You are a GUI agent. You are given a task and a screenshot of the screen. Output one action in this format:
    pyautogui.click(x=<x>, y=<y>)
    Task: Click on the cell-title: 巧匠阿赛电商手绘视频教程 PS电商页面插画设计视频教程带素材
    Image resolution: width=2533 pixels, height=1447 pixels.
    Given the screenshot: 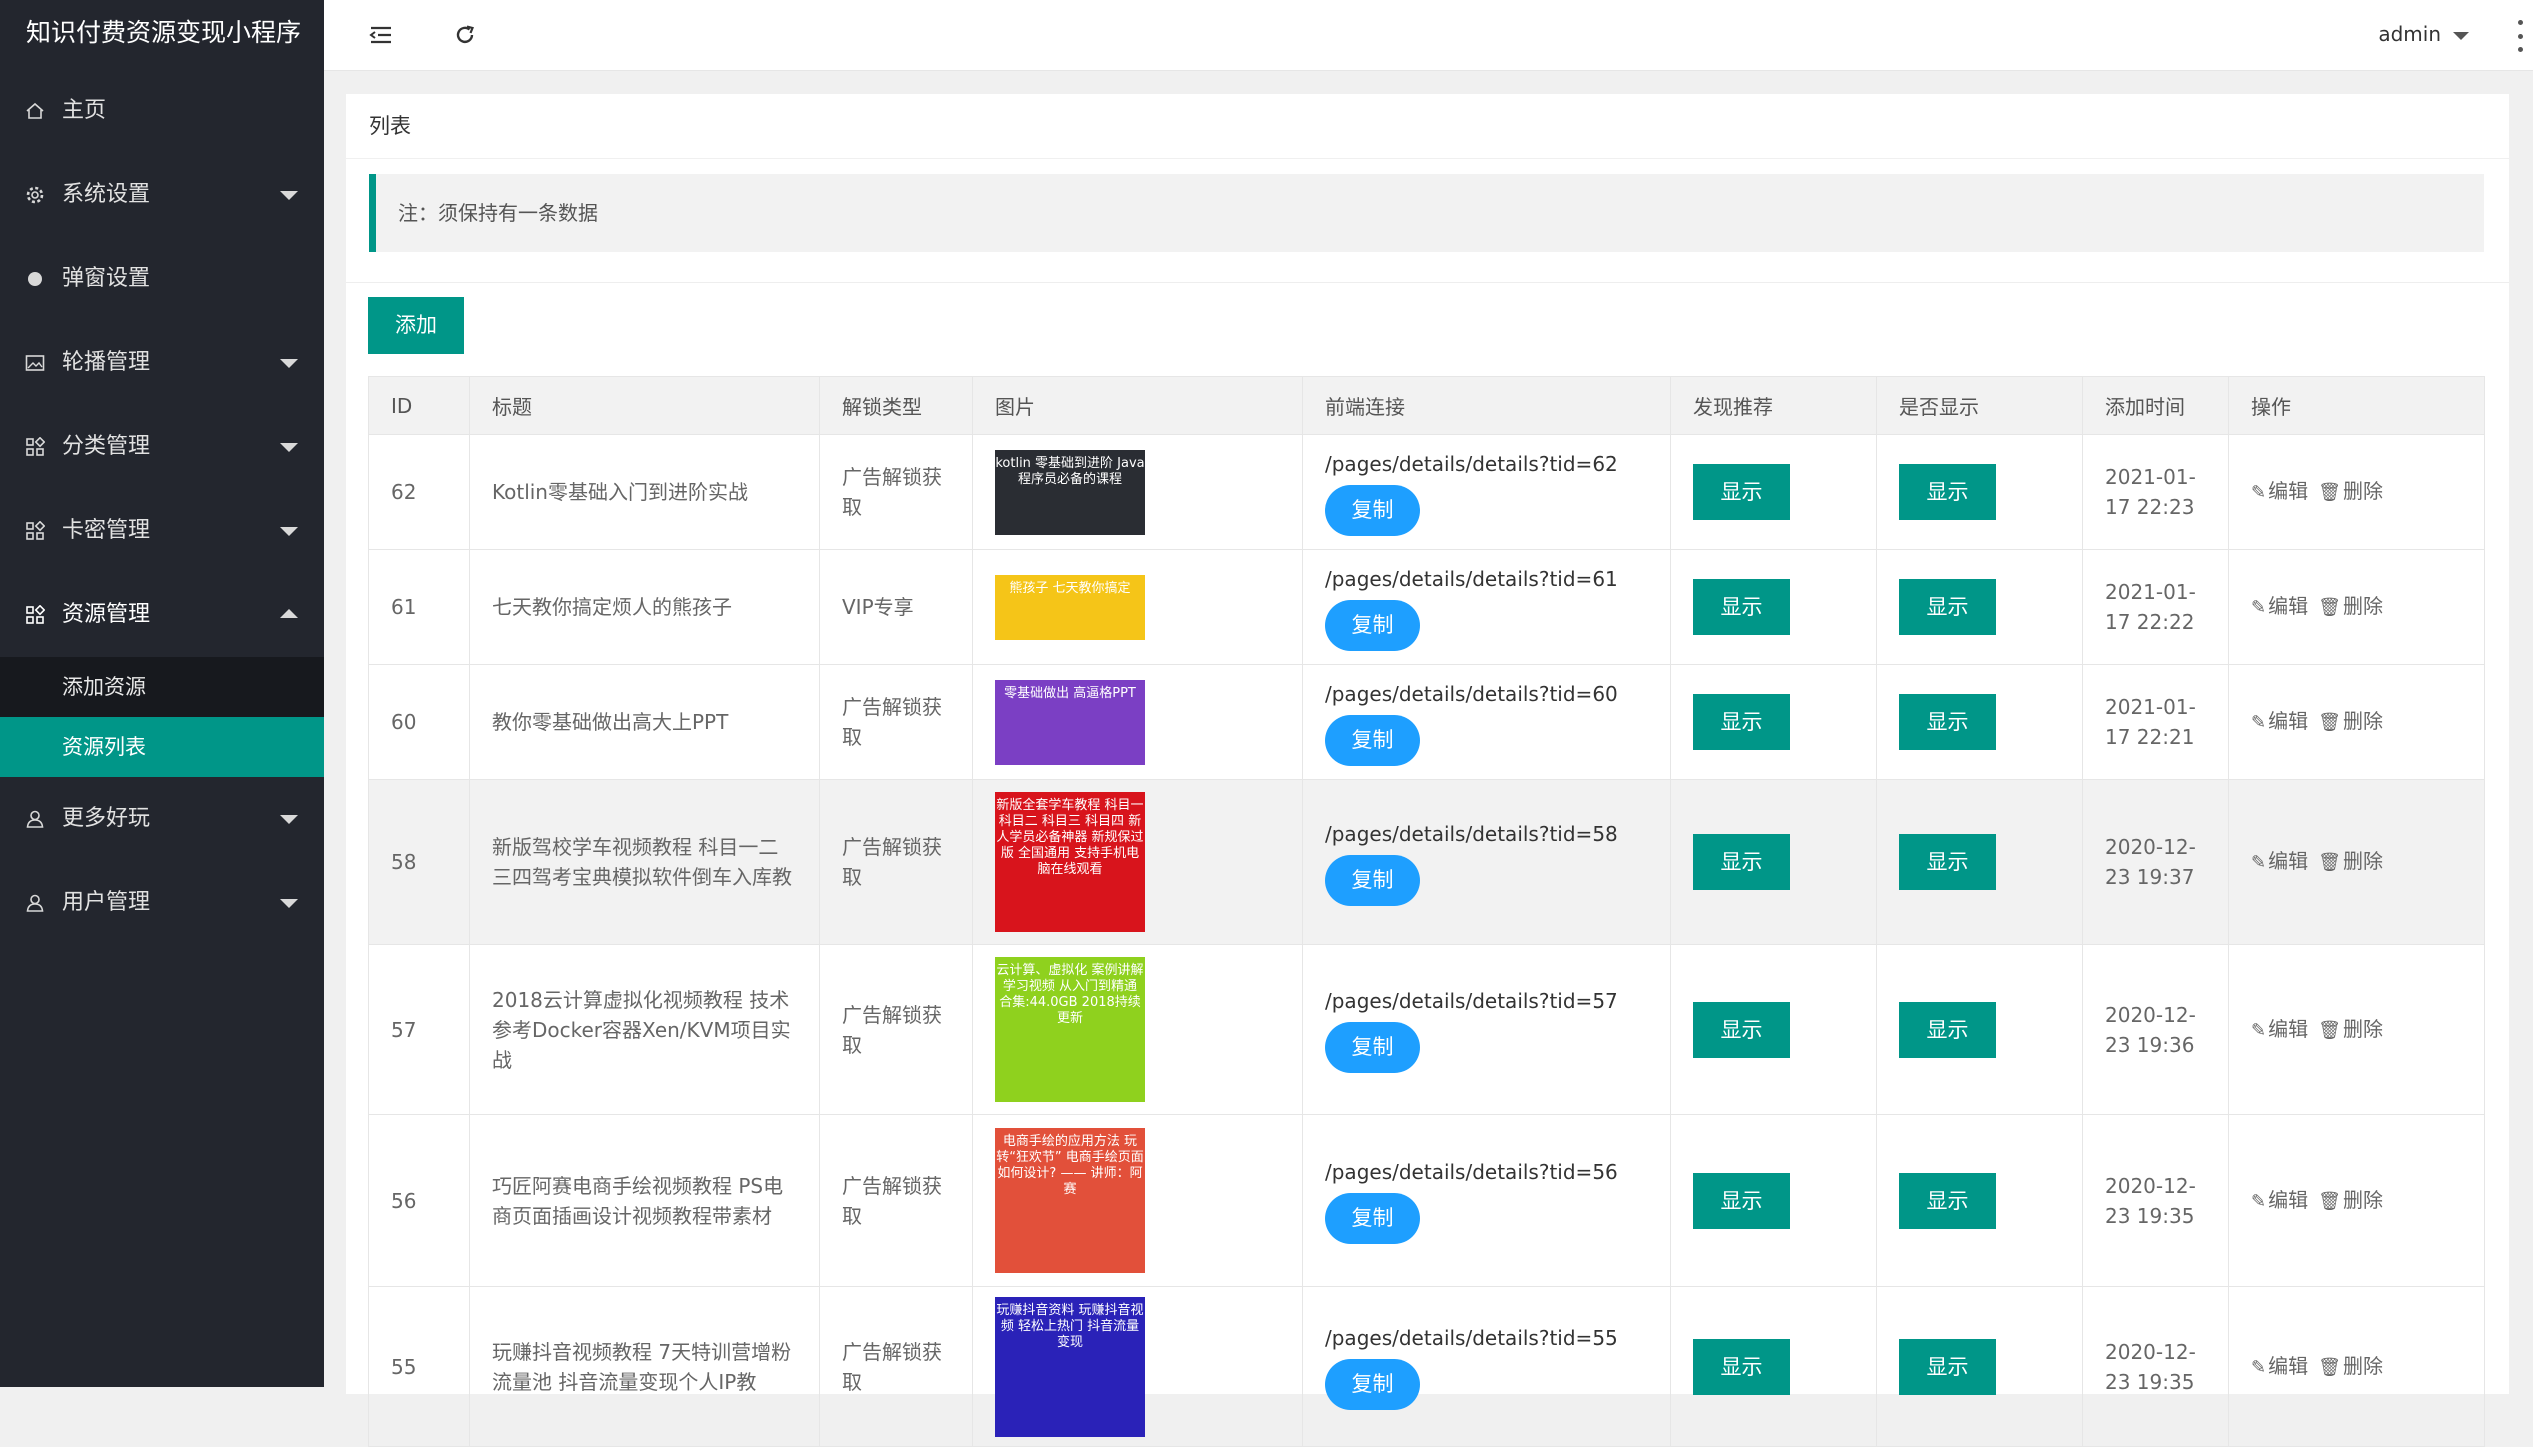 What is the action you would take?
    pyautogui.click(x=644, y=1200)
    